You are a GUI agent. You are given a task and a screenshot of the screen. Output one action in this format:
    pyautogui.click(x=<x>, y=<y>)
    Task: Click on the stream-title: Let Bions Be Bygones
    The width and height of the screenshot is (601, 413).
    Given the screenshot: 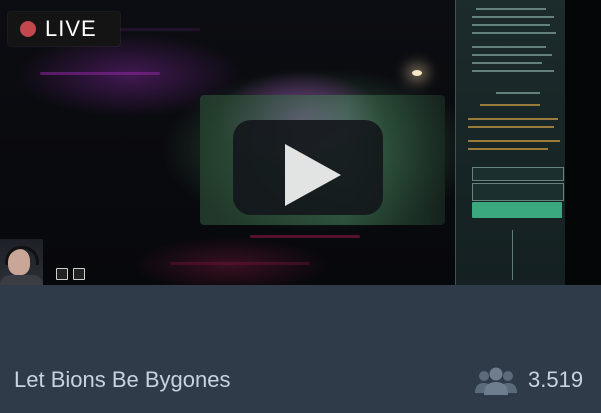 What is the action you would take?
    pyautogui.click(x=122, y=380)
    